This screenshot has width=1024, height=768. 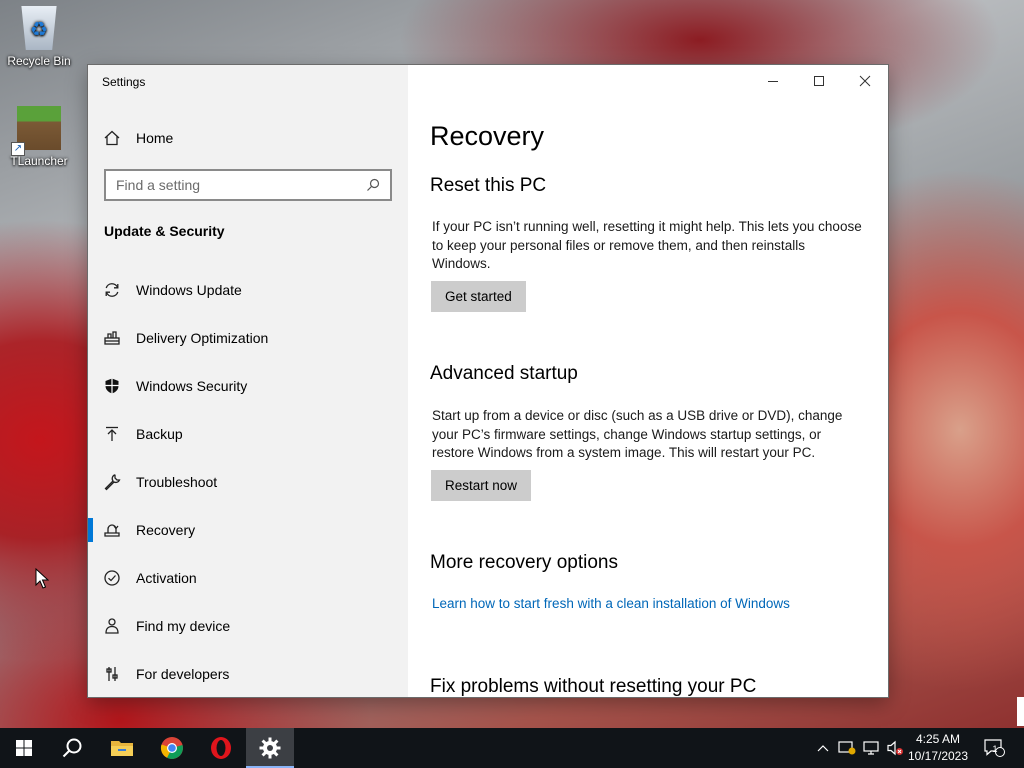 I want to click on desktop-icon-tlauncher: ↗ TLauncher, so click(x=39, y=137).